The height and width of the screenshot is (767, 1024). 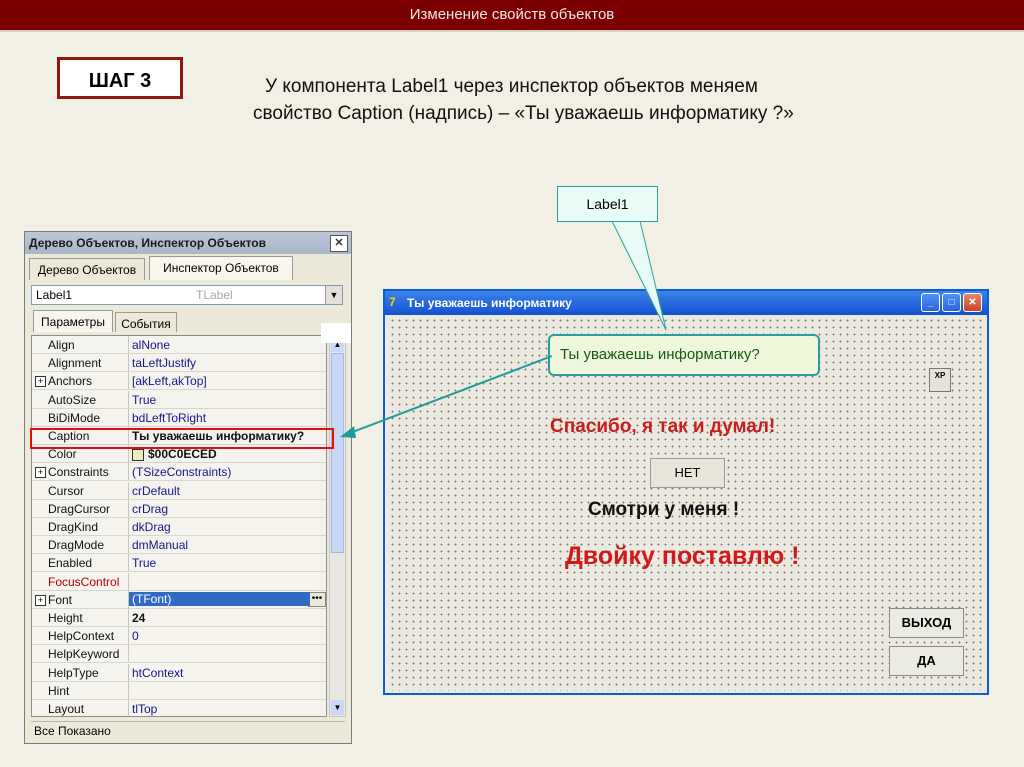 What do you see at coordinates (160, 545) in the screenshot?
I see `property-value: dmManual` at bounding box center [160, 545].